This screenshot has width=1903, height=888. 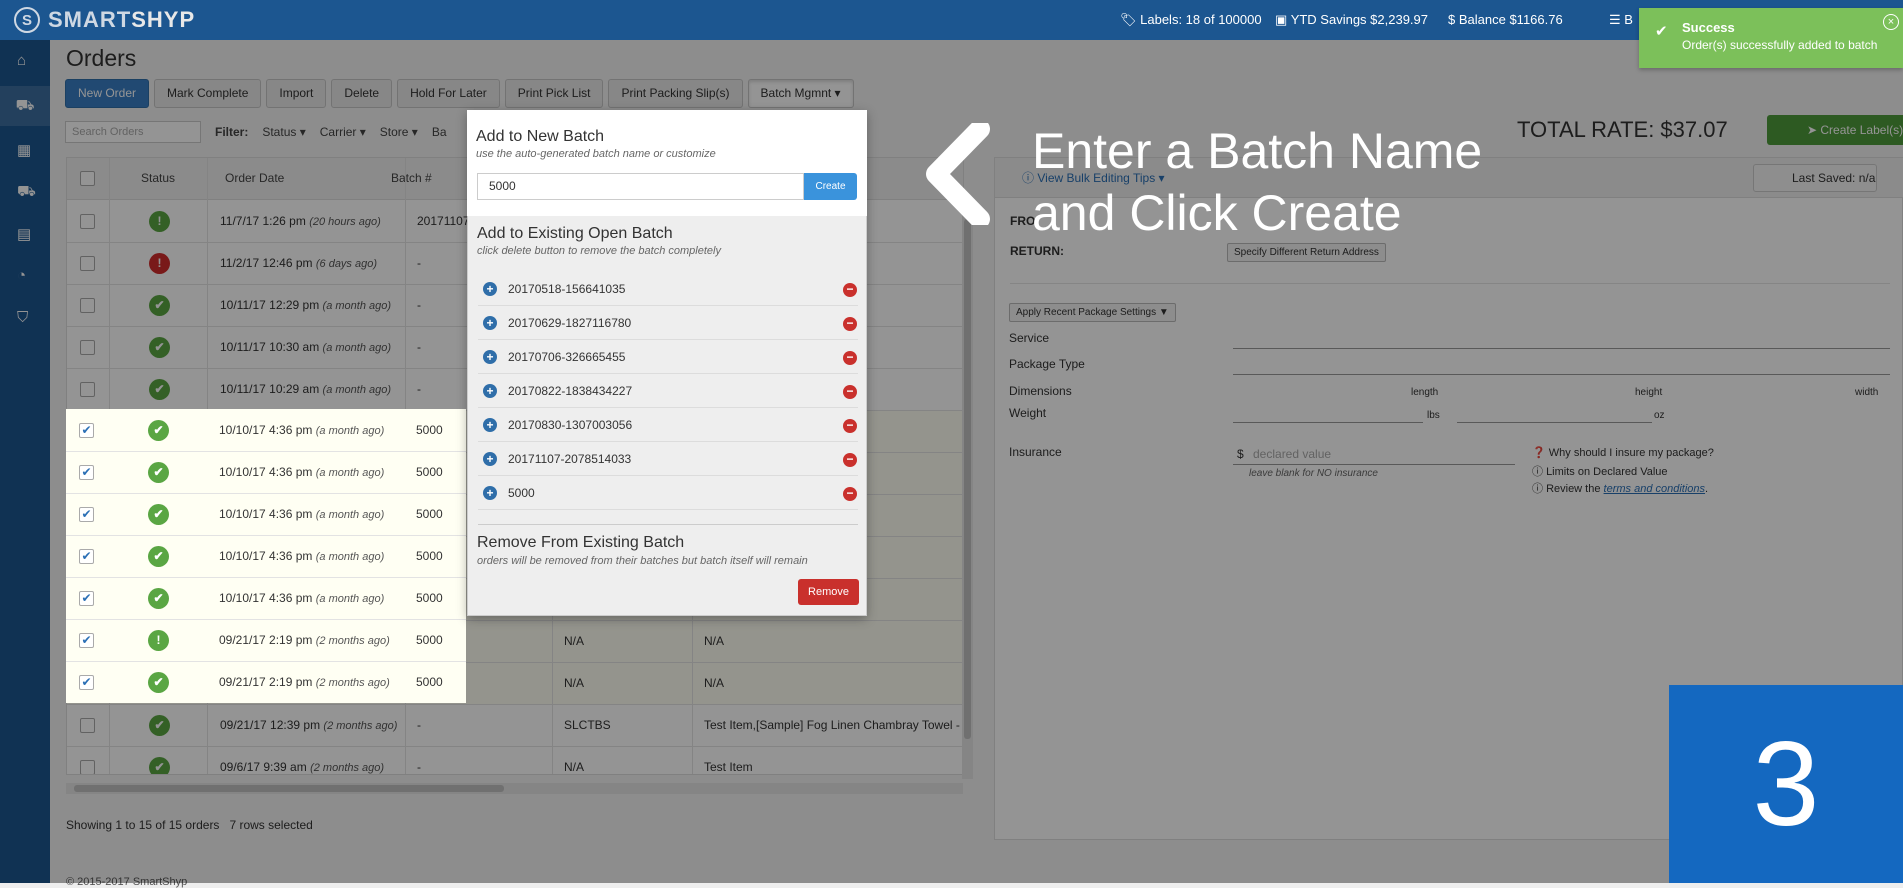 I want to click on batch-list-item: +20170629-1827116780 −, so click(x=668, y=323).